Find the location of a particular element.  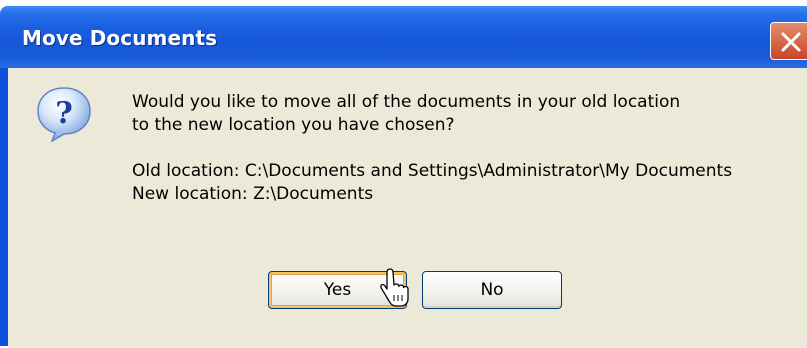

new-location-text: New location: Z:\Documents is located at coordinates (253, 194).